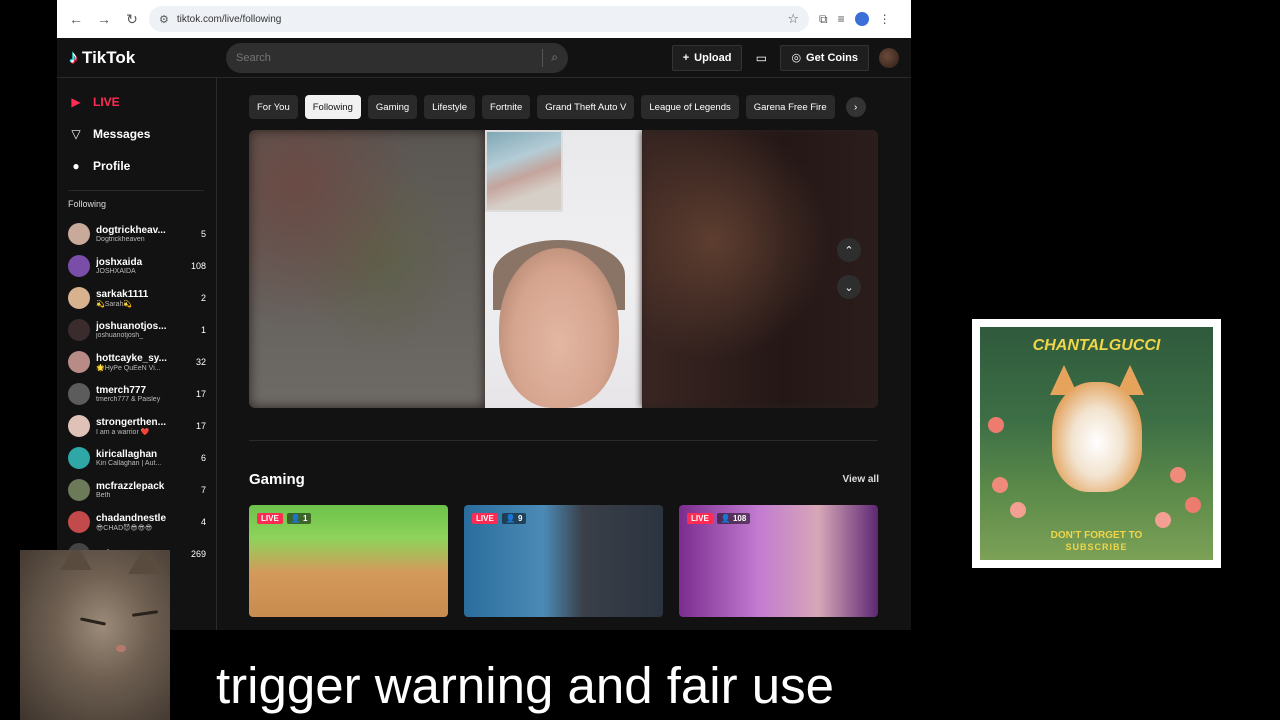 Image resolution: width=1280 pixels, height=720 pixels. Describe the element at coordinates (106, 102) in the screenshot. I see `sidebar-item-label: LIVE` at that location.